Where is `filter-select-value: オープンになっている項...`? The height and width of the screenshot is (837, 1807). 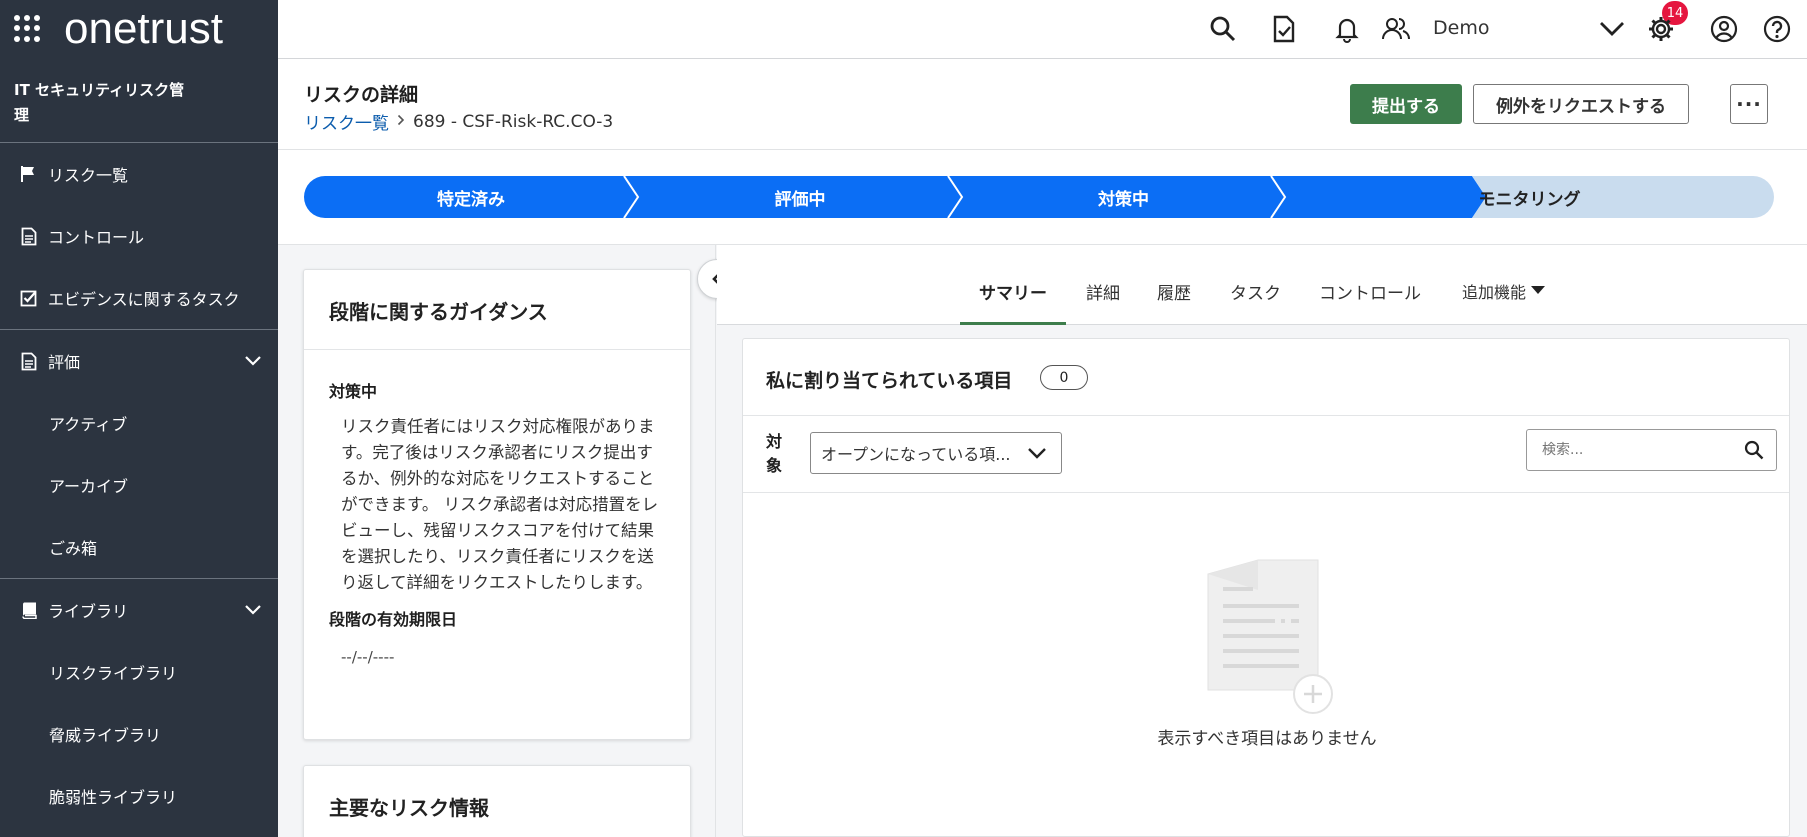
filter-select-value: オープンになっている項... is located at coordinates (916, 454).